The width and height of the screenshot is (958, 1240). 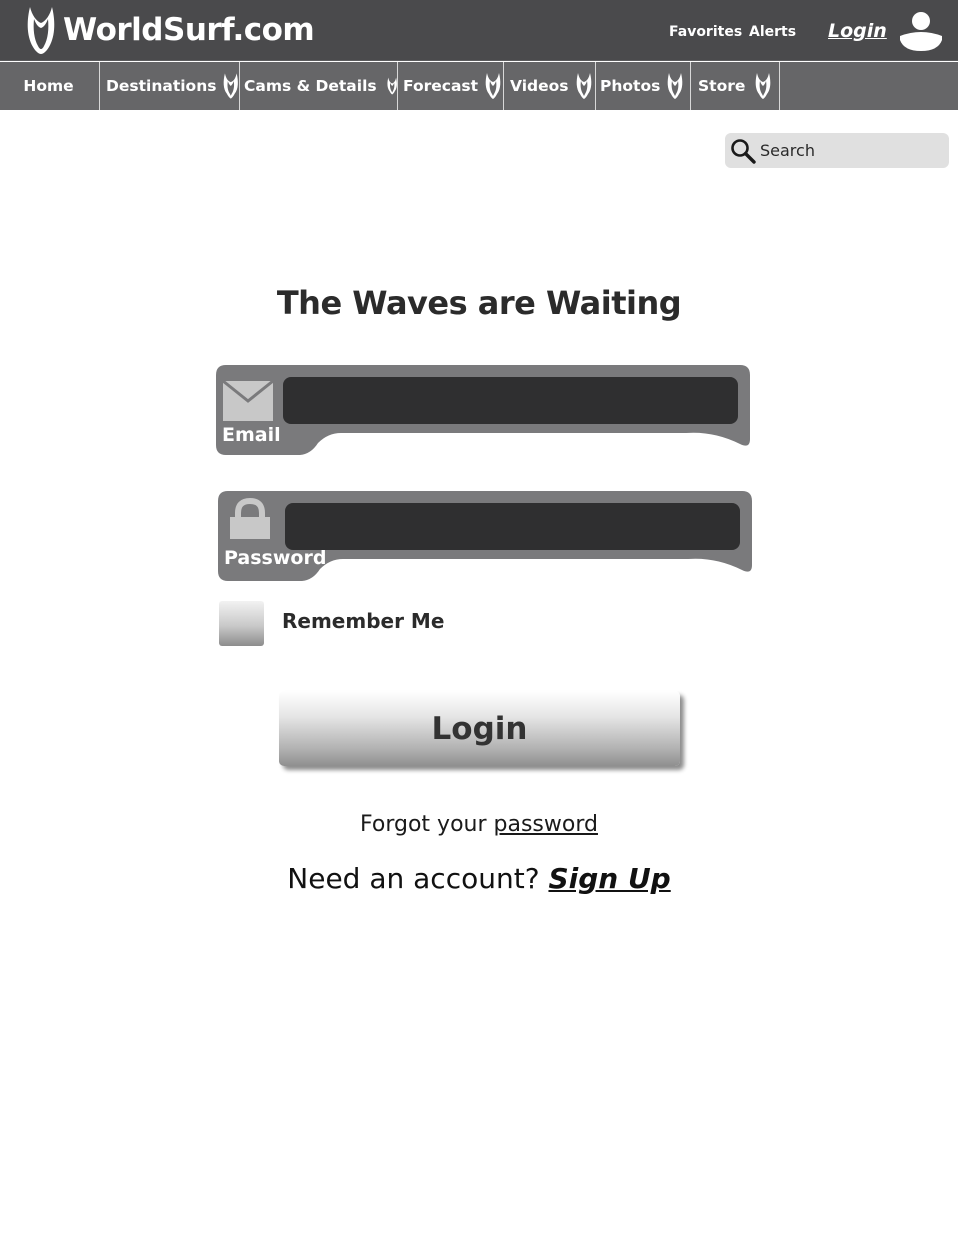 I want to click on signup-text: Need an account? Sign Up, so click(x=479, y=878).